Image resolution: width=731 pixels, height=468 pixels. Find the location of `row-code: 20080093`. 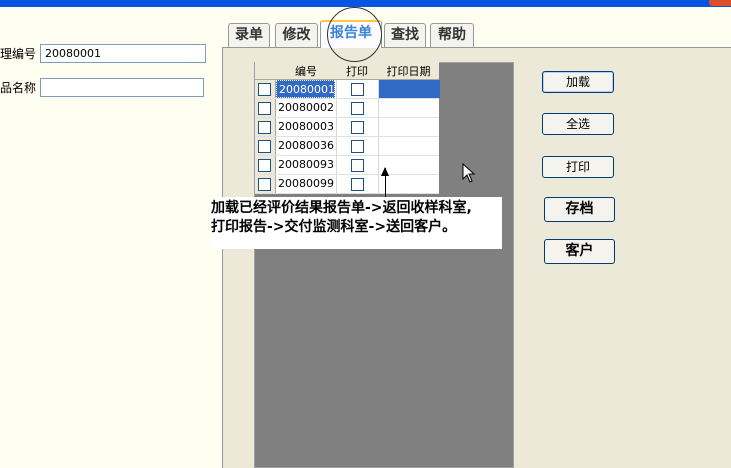

row-code: 20080093 is located at coordinates (306, 164).